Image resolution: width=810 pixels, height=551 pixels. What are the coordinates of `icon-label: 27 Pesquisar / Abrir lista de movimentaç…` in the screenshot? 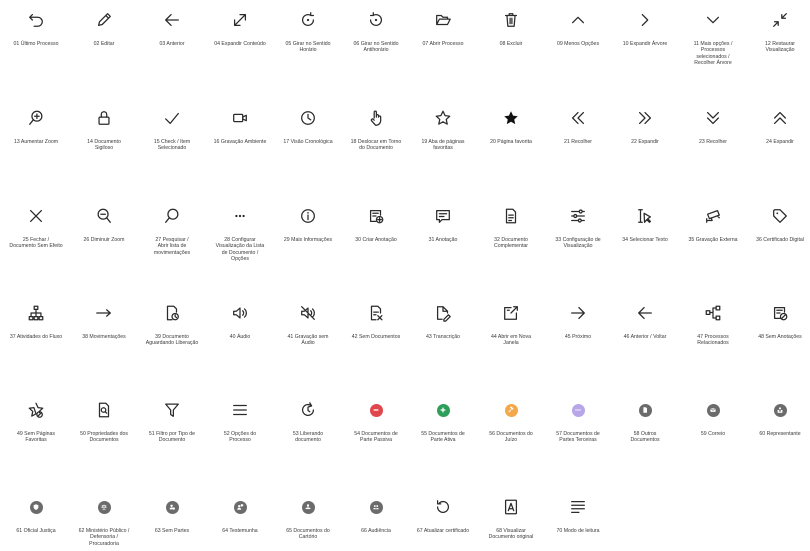 It's located at (172, 246).